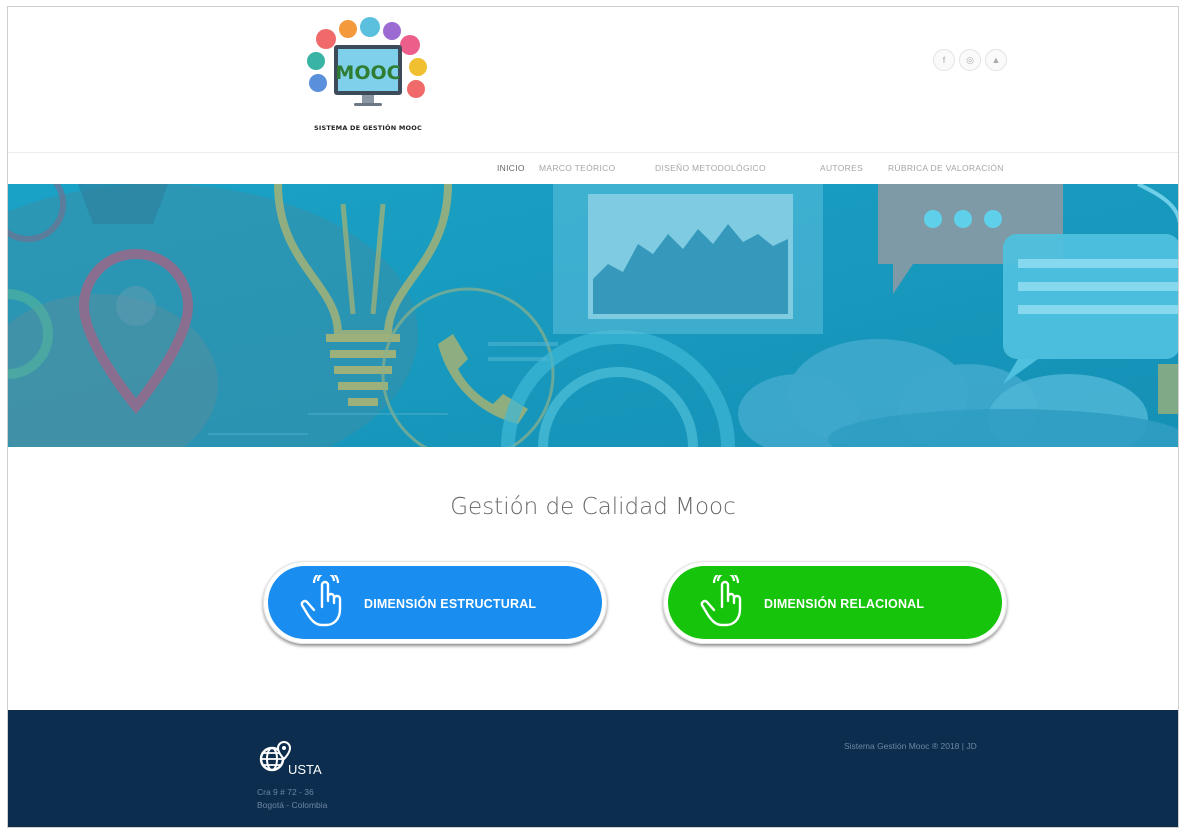 This screenshot has width=1186, height=829. What do you see at coordinates (305, 769) in the screenshot?
I see `footer-brand: USTA` at bounding box center [305, 769].